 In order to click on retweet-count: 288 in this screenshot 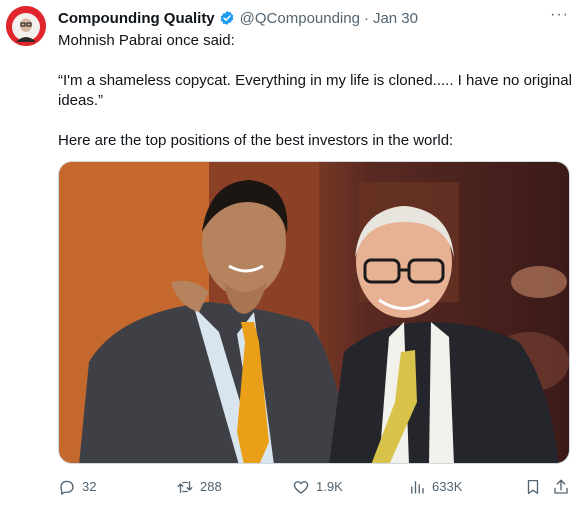, I will do `click(211, 486)`.